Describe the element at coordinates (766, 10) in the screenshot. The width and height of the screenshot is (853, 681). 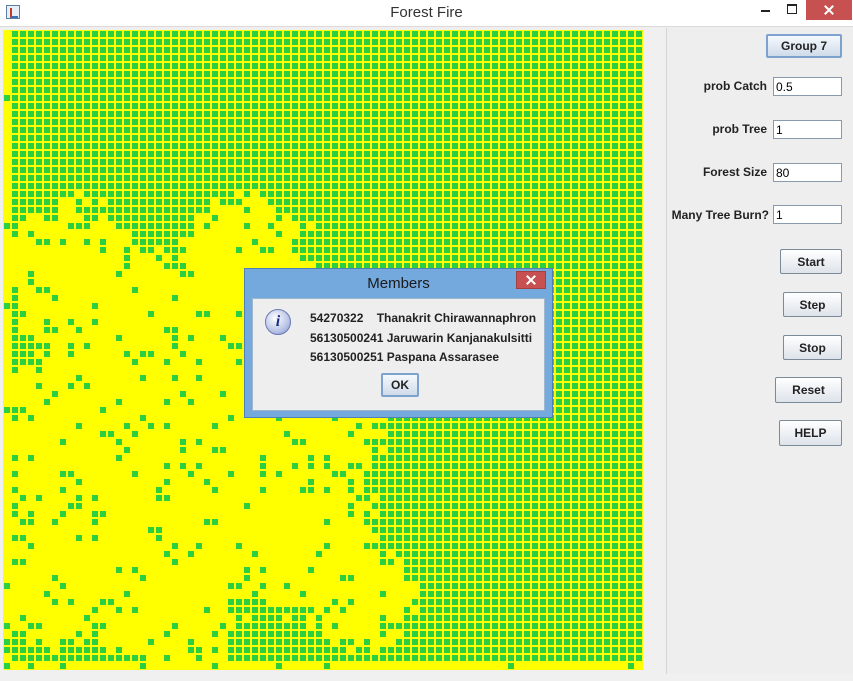
I see `minimize-button` at that location.